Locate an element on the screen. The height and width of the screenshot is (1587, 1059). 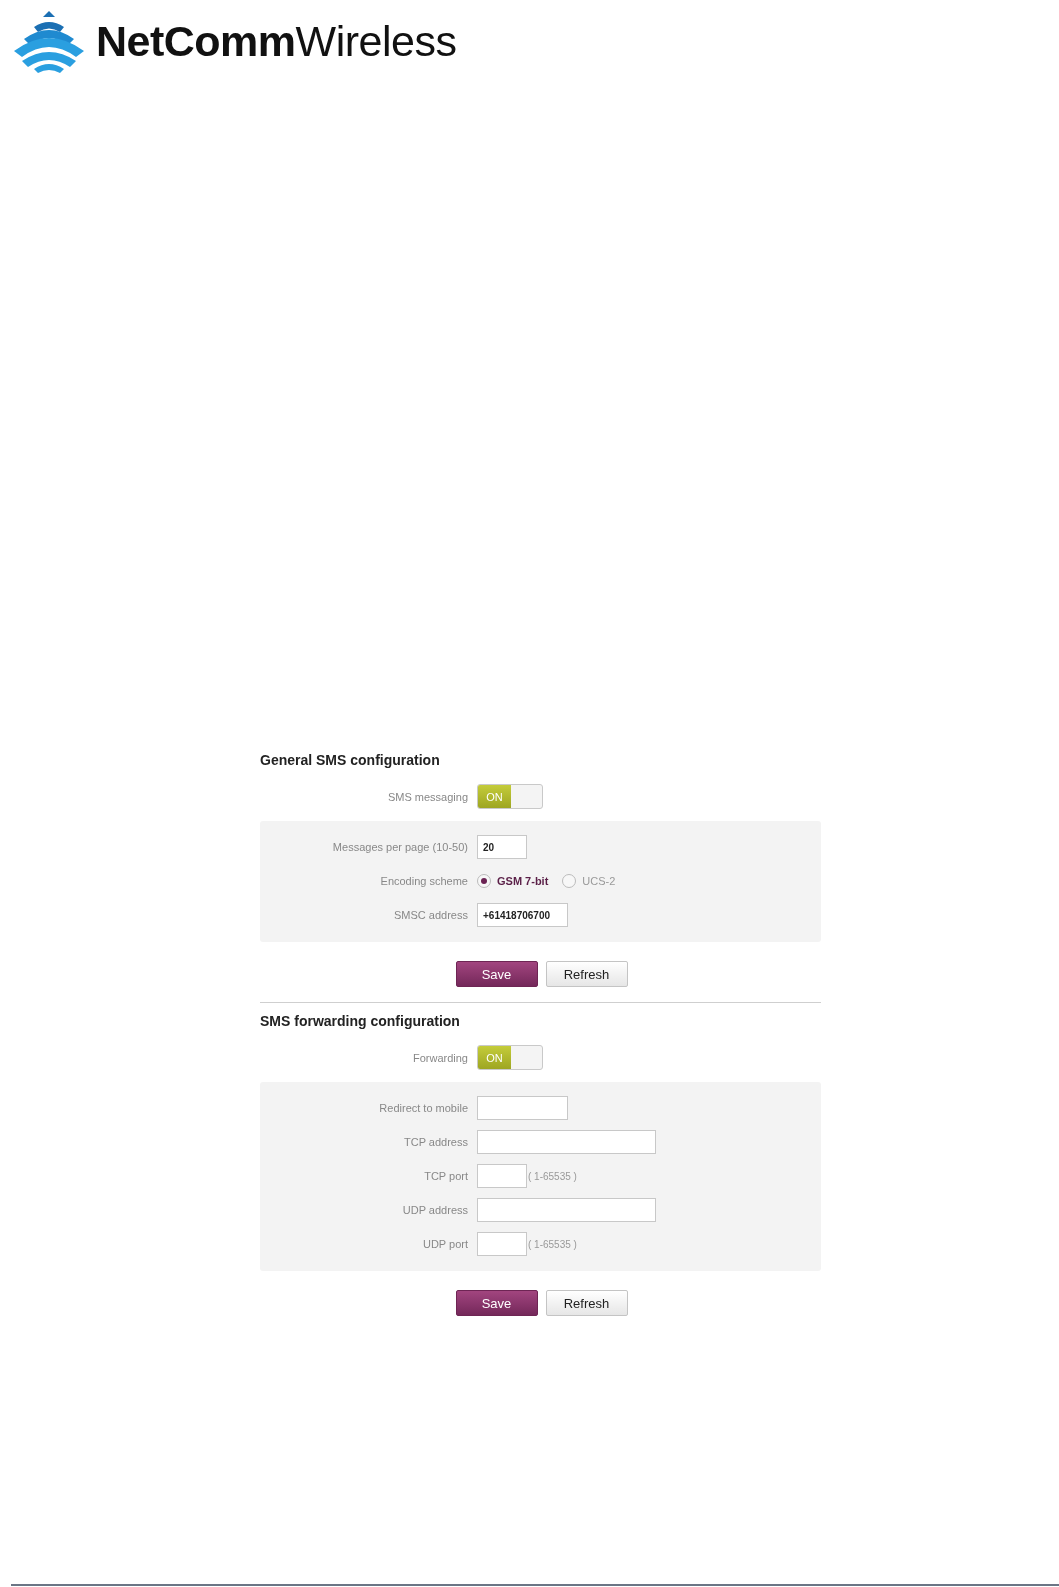
radio-label: GSM 7-bit is located at coordinates (523, 881).